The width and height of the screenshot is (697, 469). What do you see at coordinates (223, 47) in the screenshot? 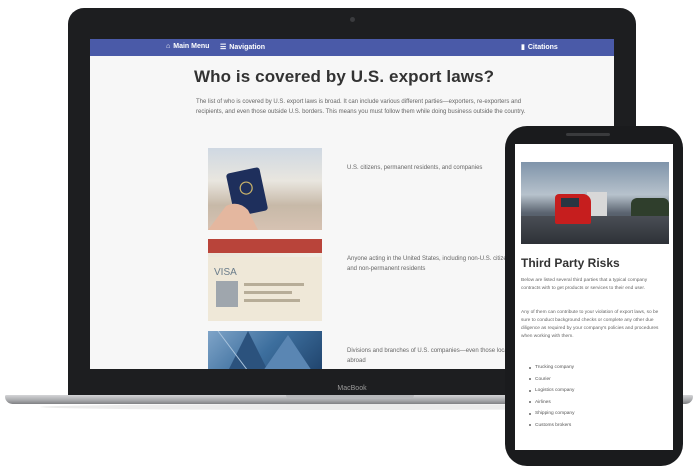
I see `menu-icon: ☰` at bounding box center [223, 47].